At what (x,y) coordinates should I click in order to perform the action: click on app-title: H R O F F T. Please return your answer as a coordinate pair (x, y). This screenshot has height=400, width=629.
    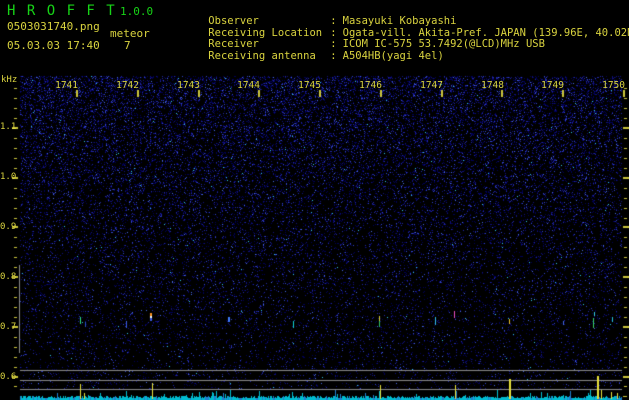
    Looking at the image, I should click on (62, 11).